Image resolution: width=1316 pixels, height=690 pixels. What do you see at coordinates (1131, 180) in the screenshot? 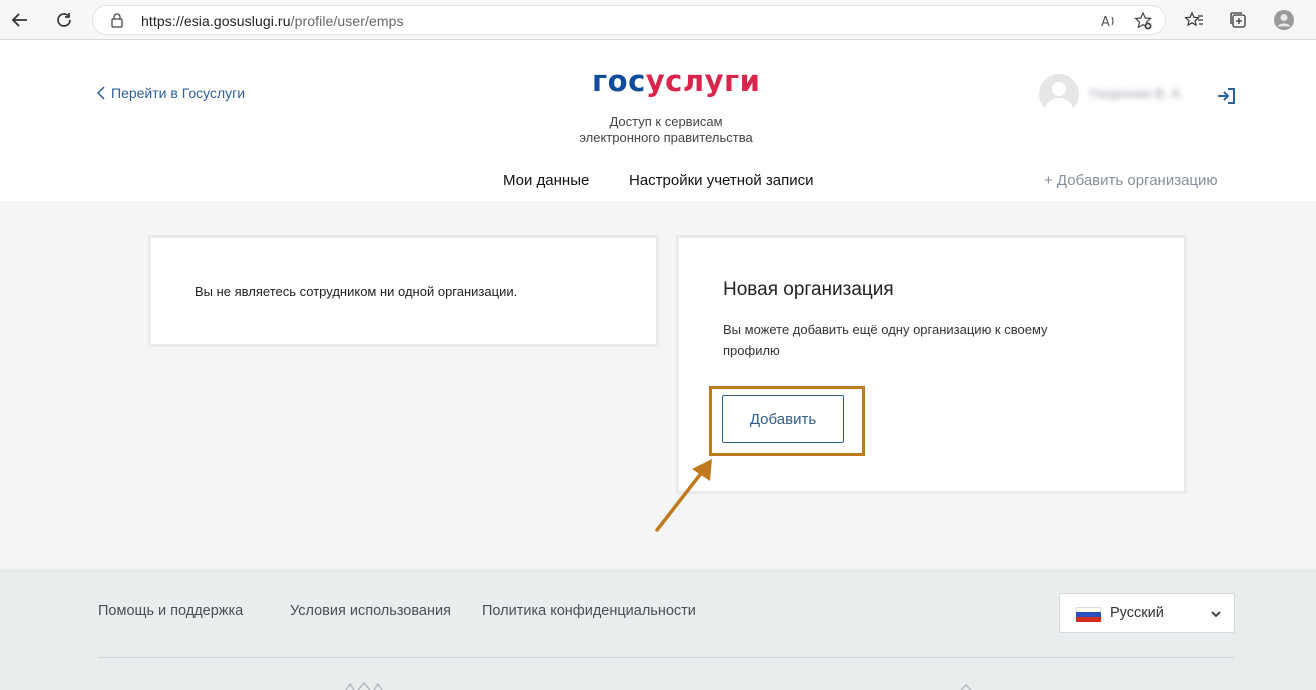
I see `add-organization-link: + Добавить организацию` at bounding box center [1131, 180].